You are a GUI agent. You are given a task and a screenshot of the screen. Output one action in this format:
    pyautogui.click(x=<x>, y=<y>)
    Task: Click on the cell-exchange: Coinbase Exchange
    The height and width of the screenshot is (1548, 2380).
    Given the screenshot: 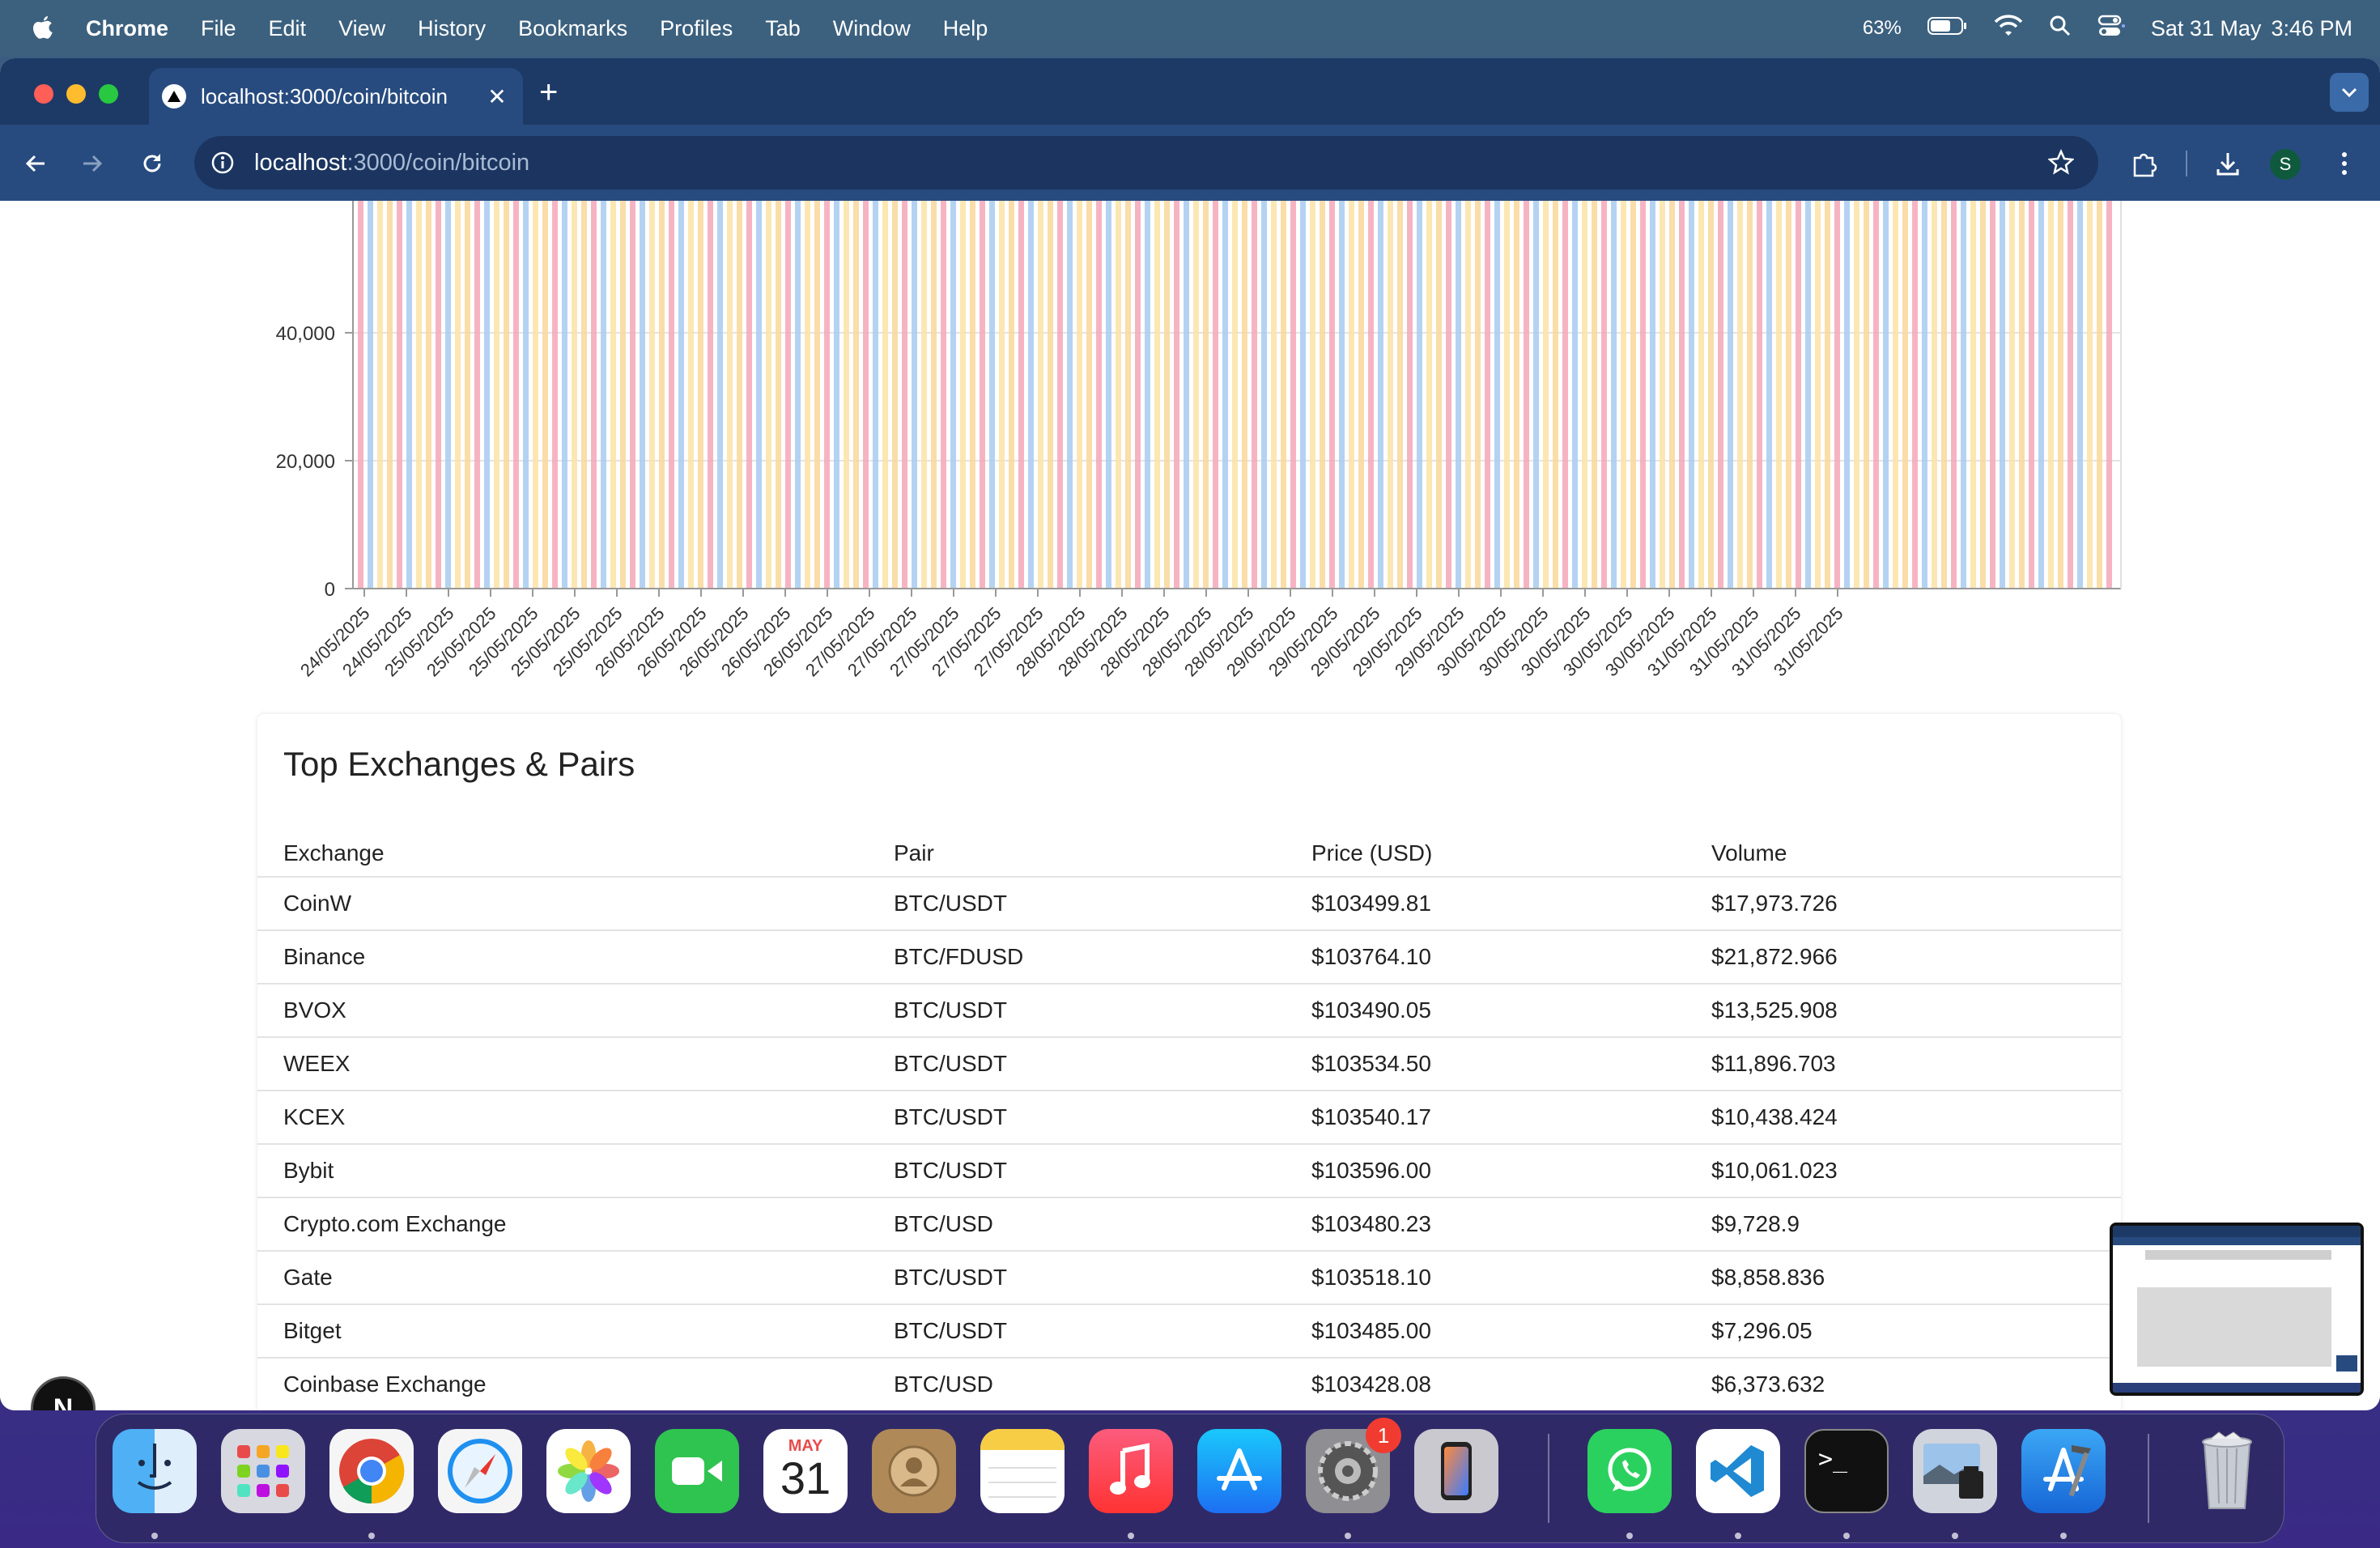 What is the action you would take?
    pyautogui.click(x=576, y=1384)
    